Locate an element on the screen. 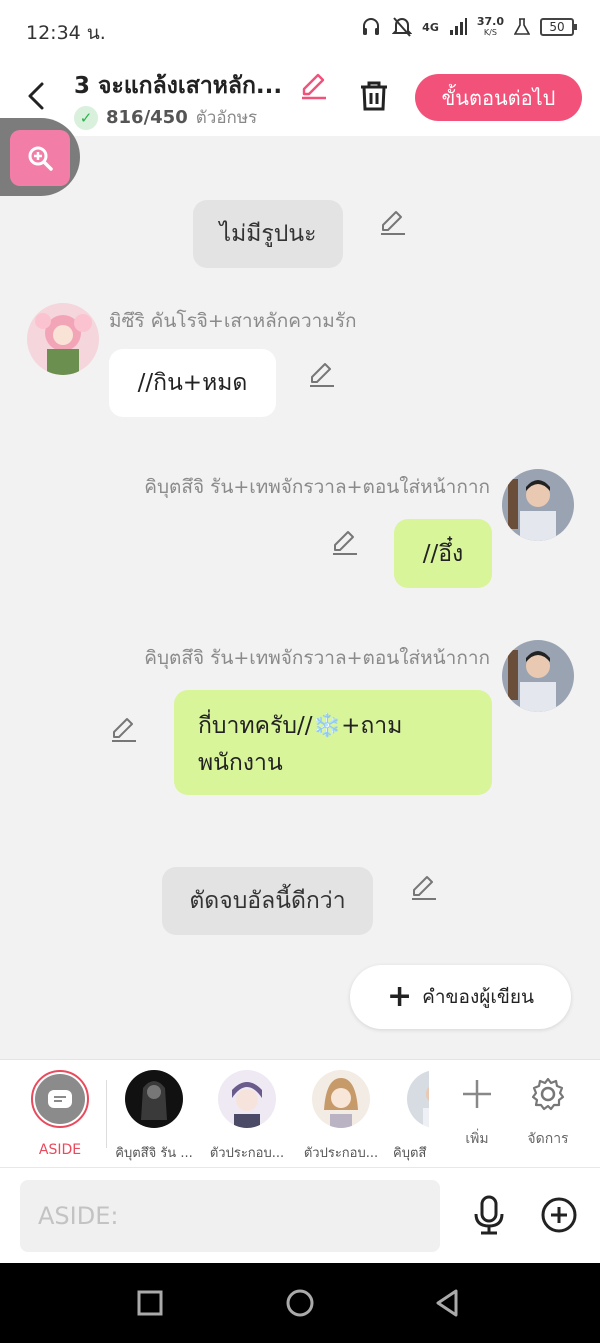 The width and height of the screenshot is (600, 1343). writer-note-label: คำของผู้เขียน is located at coordinates (478, 997).